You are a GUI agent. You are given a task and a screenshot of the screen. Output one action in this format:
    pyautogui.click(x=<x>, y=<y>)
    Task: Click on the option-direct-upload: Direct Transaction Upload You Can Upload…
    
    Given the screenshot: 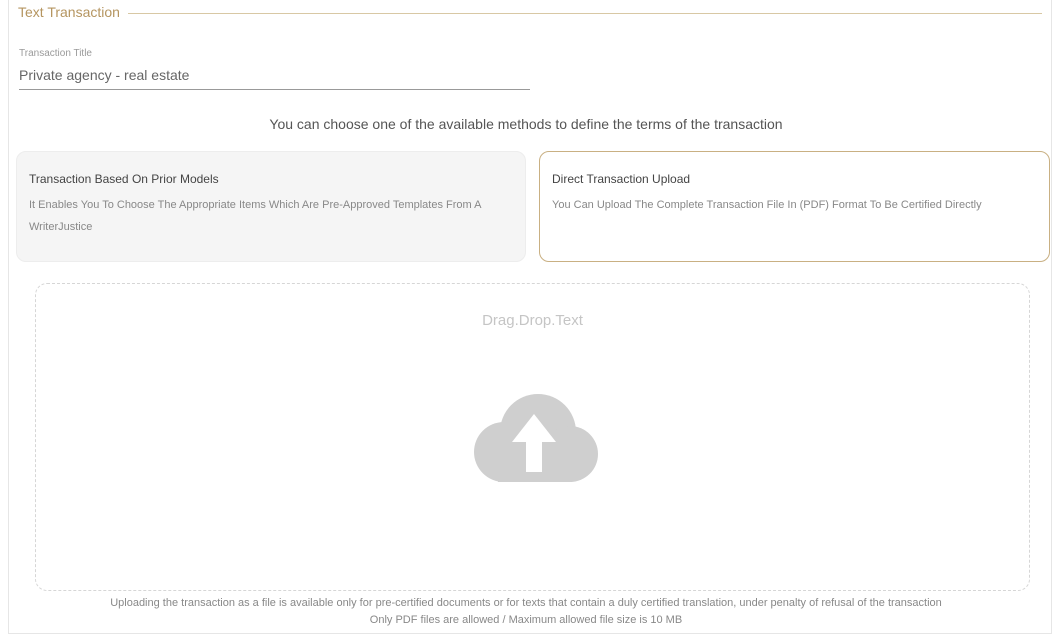 What is the action you would take?
    pyautogui.click(x=794, y=206)
    